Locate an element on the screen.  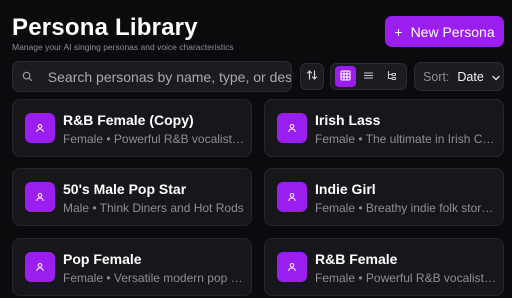
view-toggle-group is located at coordinates (368, 76).